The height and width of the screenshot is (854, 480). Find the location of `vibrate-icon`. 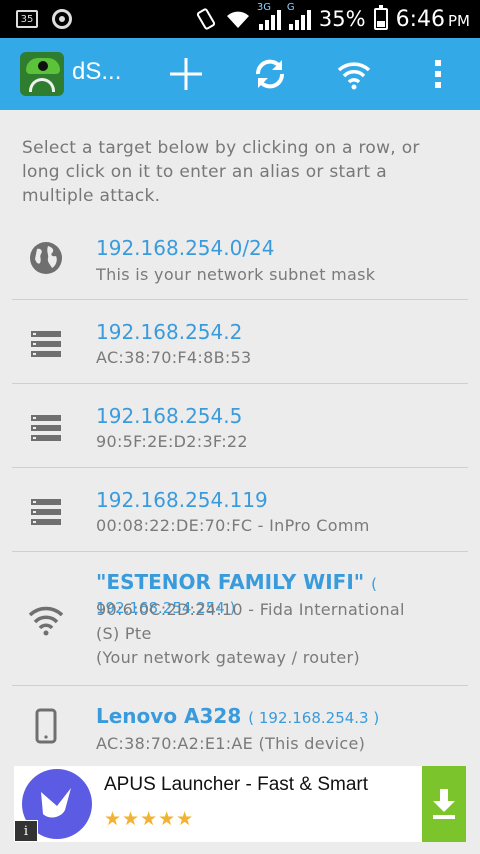

vibrate-icon is located at coordinates (206, 19).